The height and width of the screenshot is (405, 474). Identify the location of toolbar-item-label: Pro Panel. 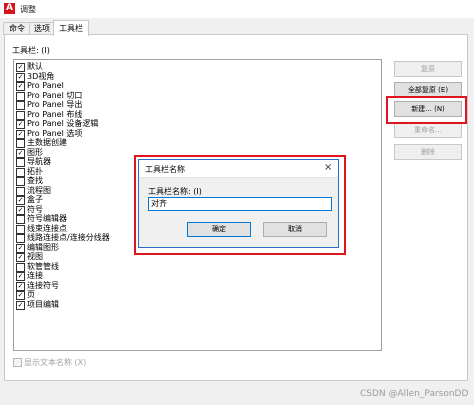
(45, 85).